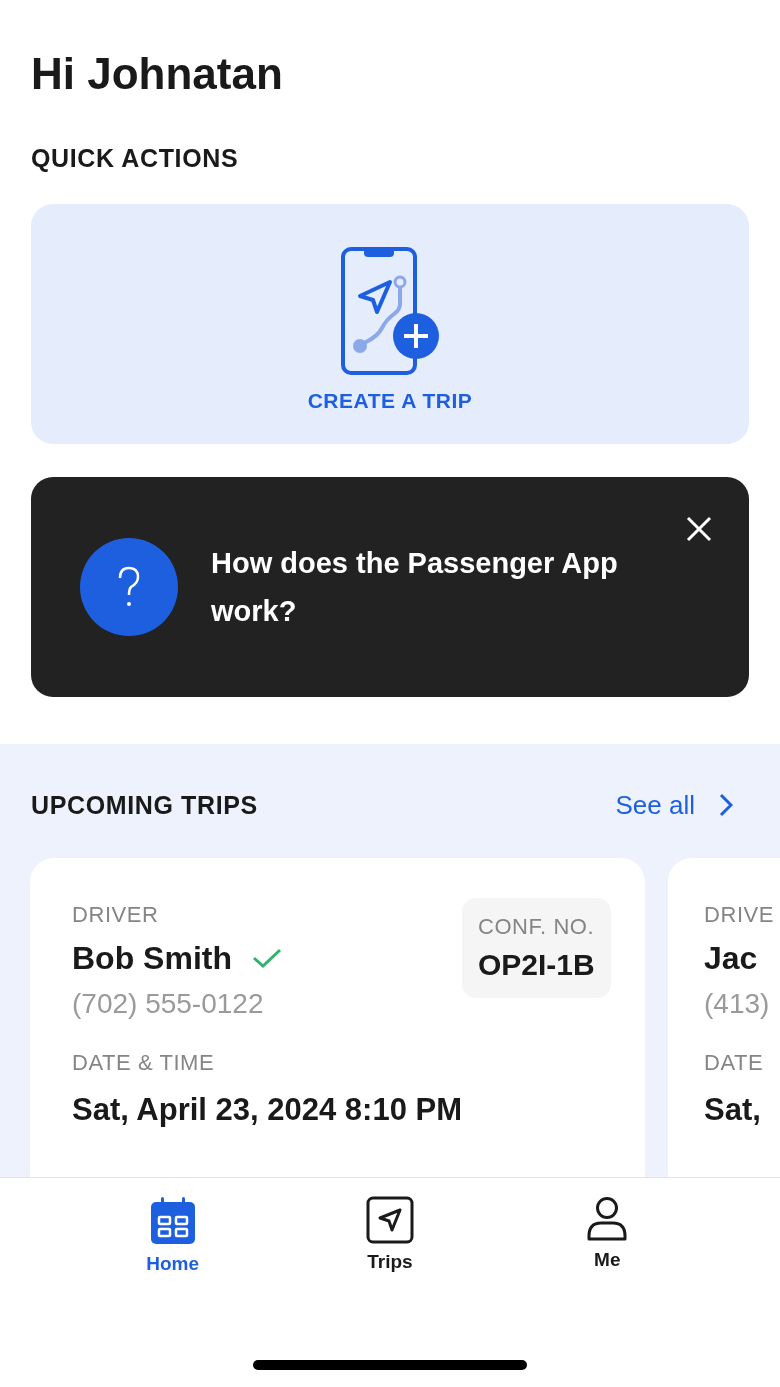  I want to click on driver-name: Bob Smith, so click(152, 958).